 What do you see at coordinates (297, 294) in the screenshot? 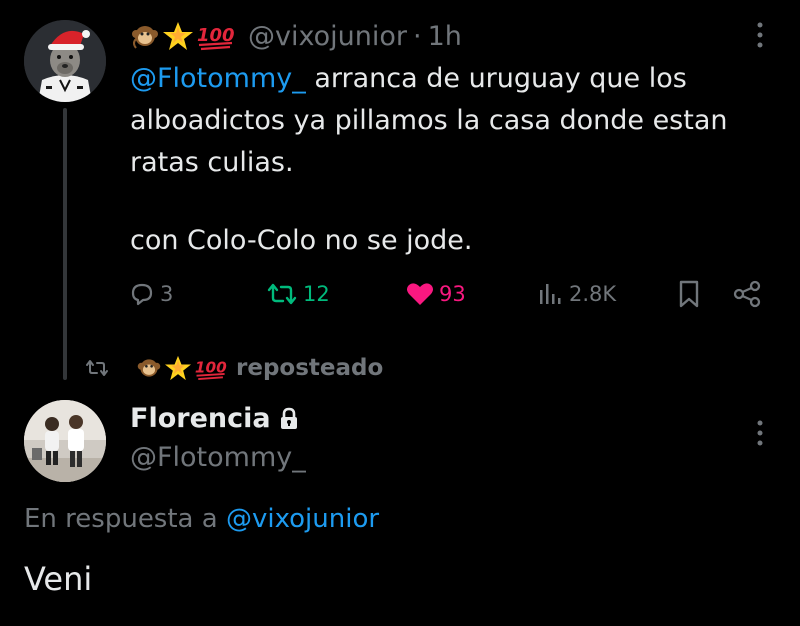
I see `repost-button: 12` at bounding box center [297, 294].